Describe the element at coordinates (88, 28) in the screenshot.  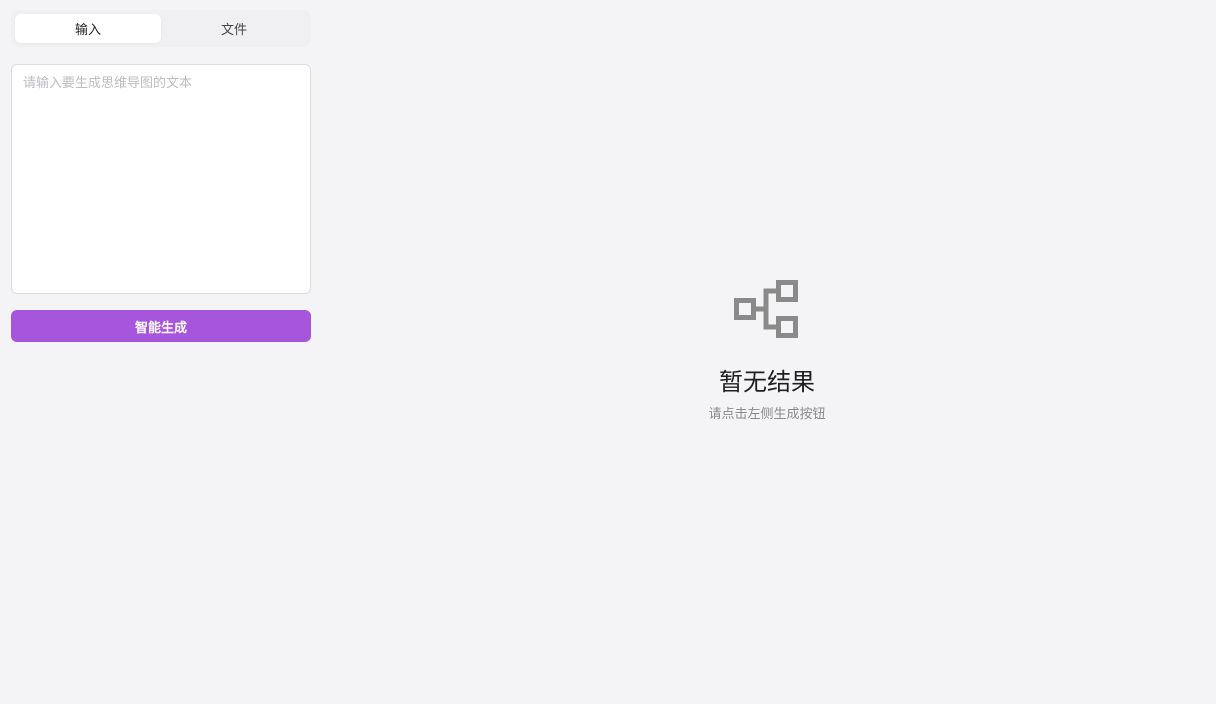
I see `tab-input: 输入` at that location.